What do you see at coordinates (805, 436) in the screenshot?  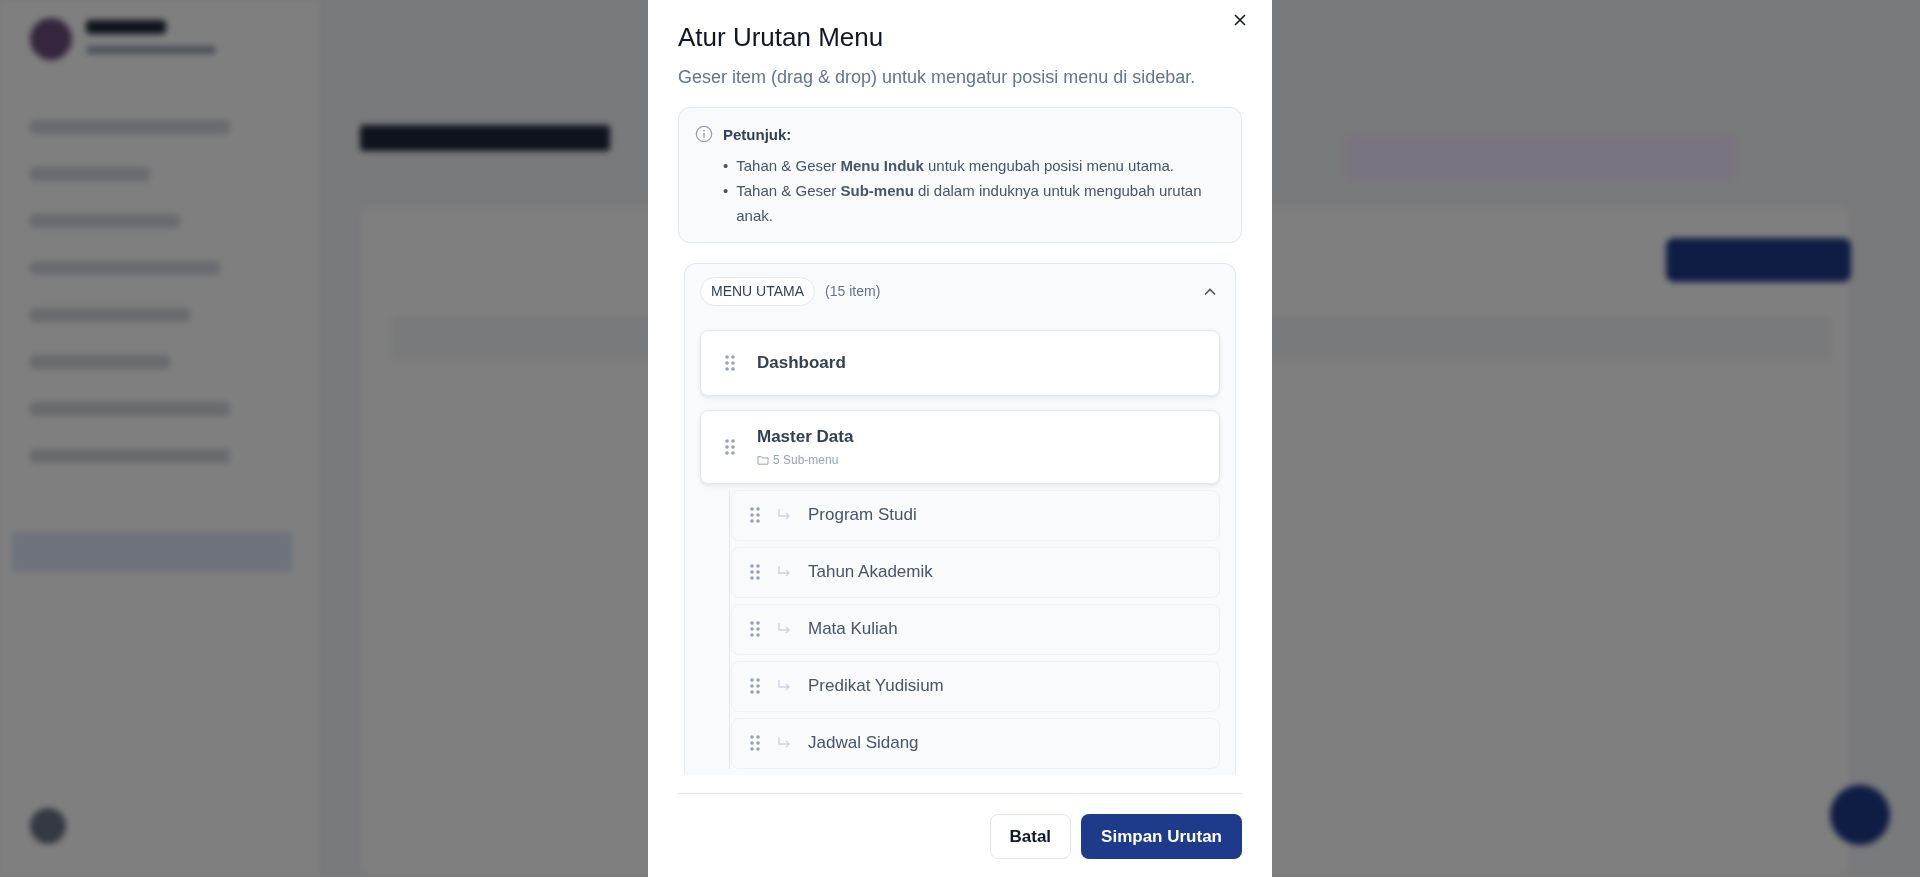 I see `menu-item-label: Master Data` at bounding box center [805, 436].